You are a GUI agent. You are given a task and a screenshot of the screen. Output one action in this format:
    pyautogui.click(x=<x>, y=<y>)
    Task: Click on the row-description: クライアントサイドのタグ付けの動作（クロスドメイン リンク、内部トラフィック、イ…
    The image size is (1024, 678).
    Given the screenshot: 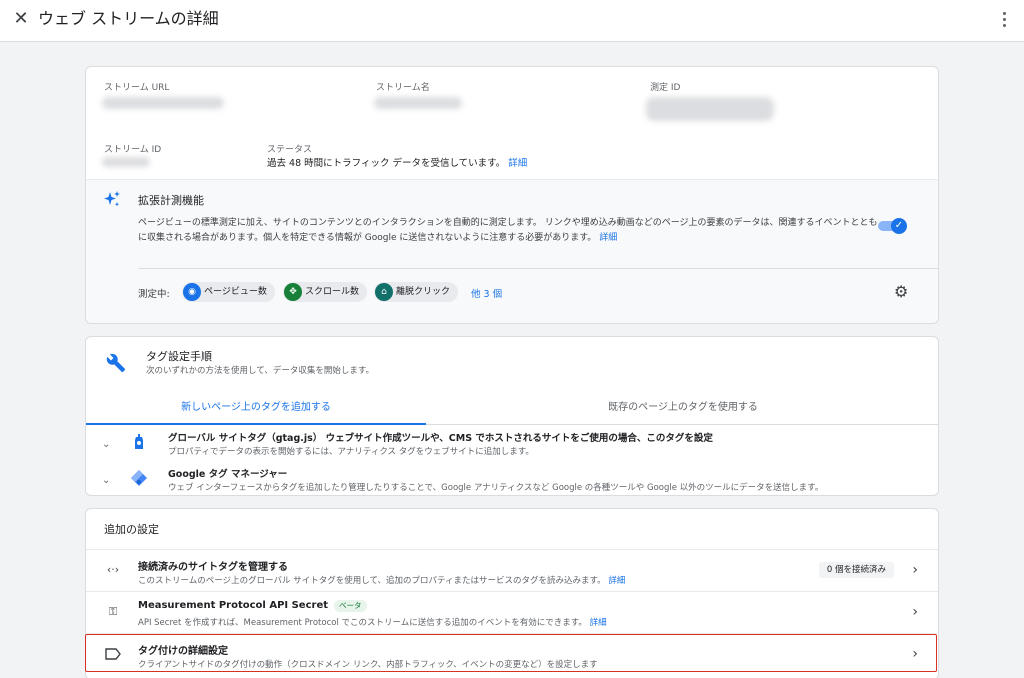 What is the action you would take?
    pyautogui.click(x=368, y=665)
    